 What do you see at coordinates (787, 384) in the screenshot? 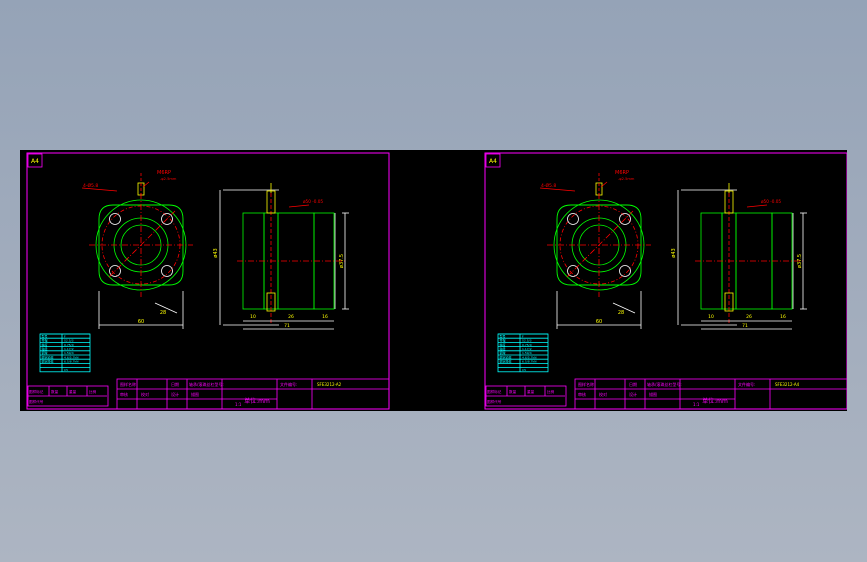
I see `tb-drawing-no: SFE3212-A4` at bounding box center [787, 384].